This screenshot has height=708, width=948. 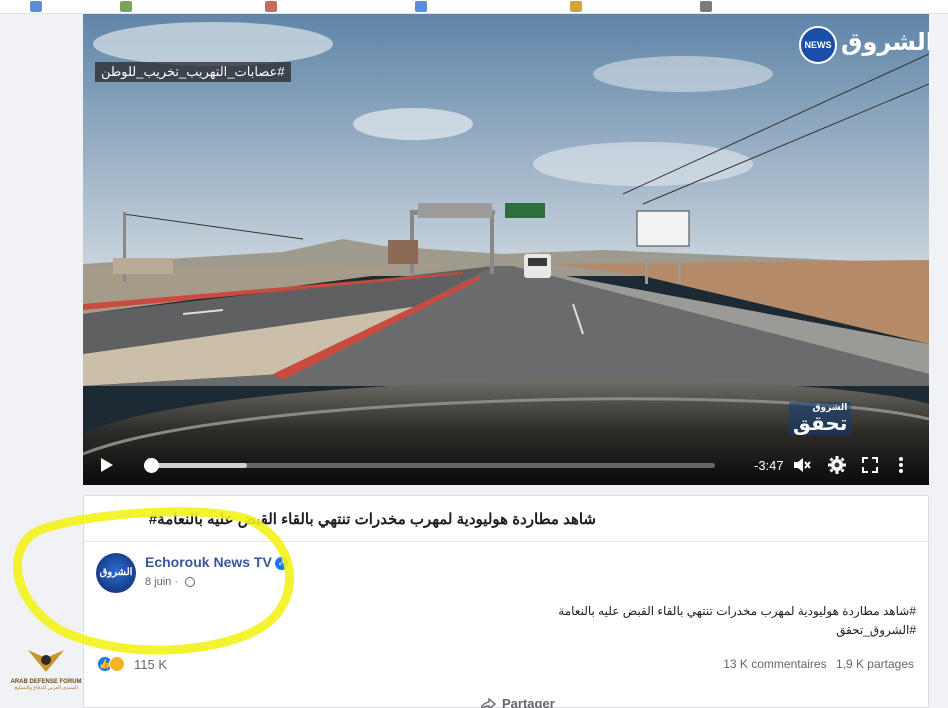 What do you see at coordinates (199, 465) in the screenshot?
I see `buffer-bar` at bounding box center [199, 465].